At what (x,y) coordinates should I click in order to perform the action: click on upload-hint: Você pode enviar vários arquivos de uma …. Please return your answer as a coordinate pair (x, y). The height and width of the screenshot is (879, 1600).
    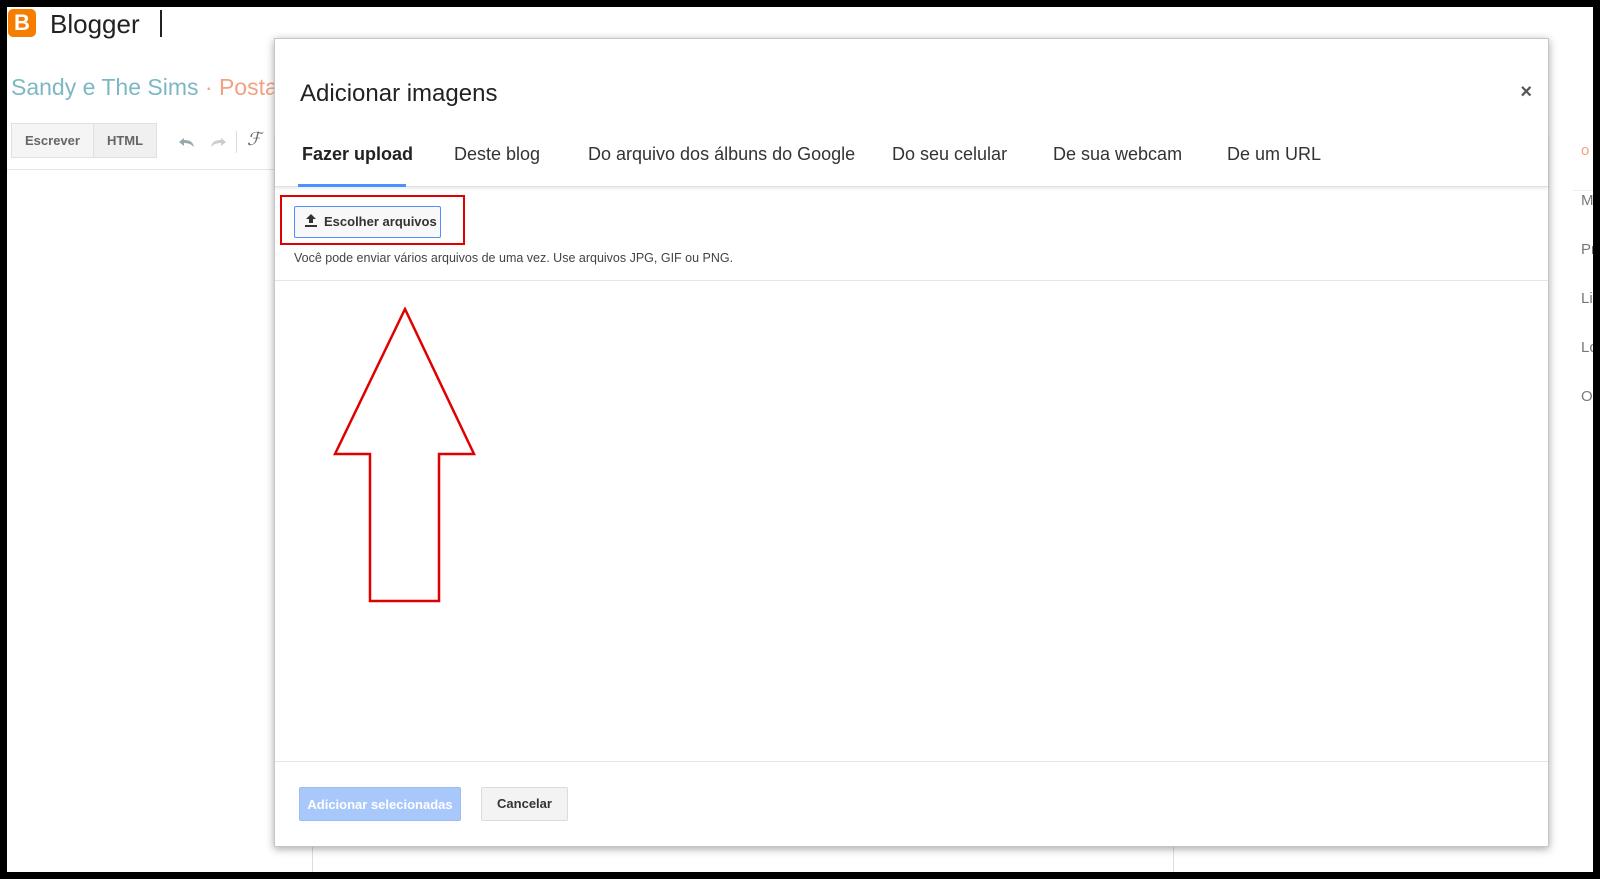
    Looking at the image, I should click on (514, 258).